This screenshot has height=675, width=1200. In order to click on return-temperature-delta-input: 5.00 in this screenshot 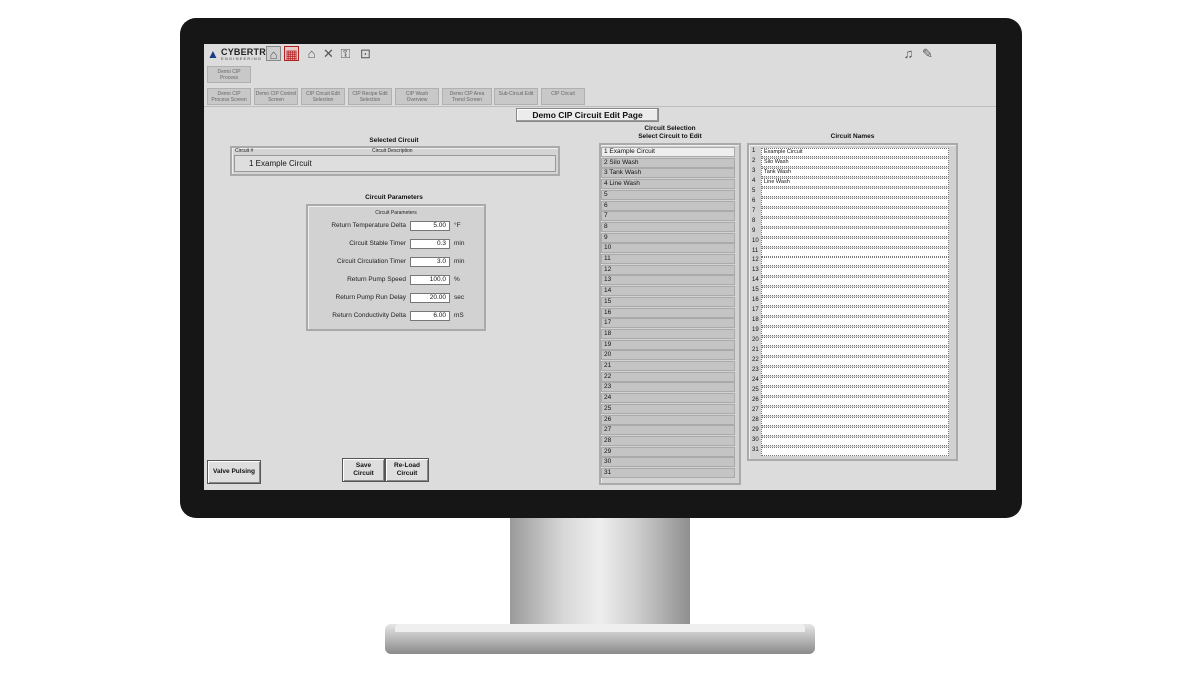, I will do `click(430, 226)`.